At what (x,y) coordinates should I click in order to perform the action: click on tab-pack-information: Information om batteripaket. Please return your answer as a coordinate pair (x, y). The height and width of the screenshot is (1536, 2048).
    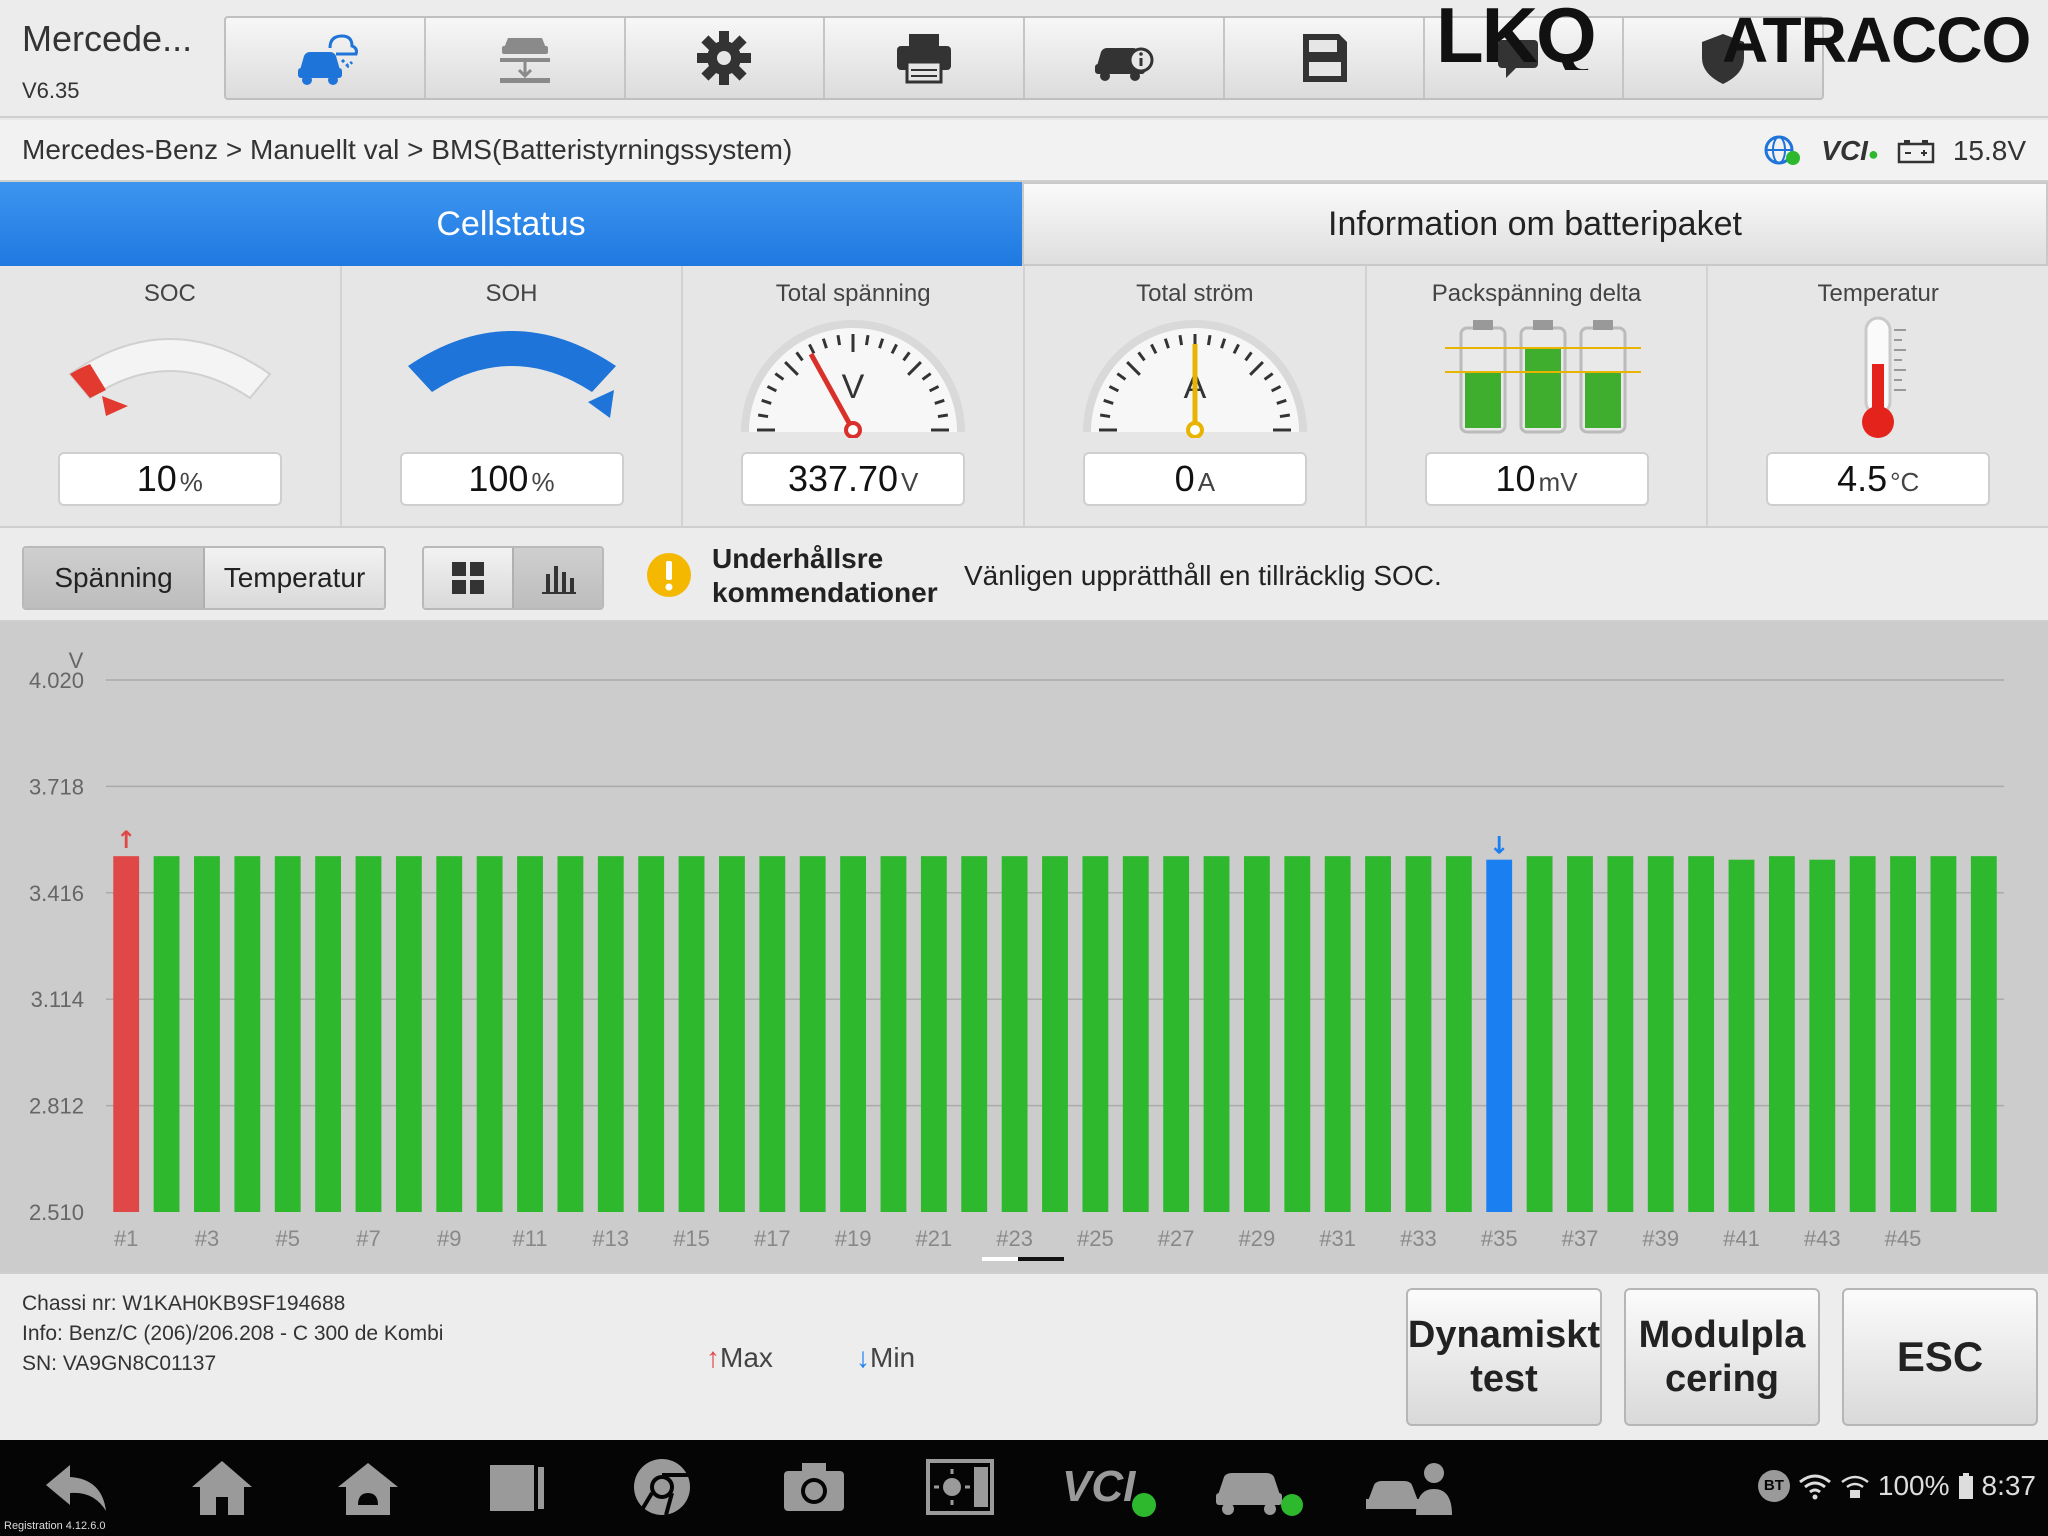
    Looking at the image, I should click on (1535, 224).